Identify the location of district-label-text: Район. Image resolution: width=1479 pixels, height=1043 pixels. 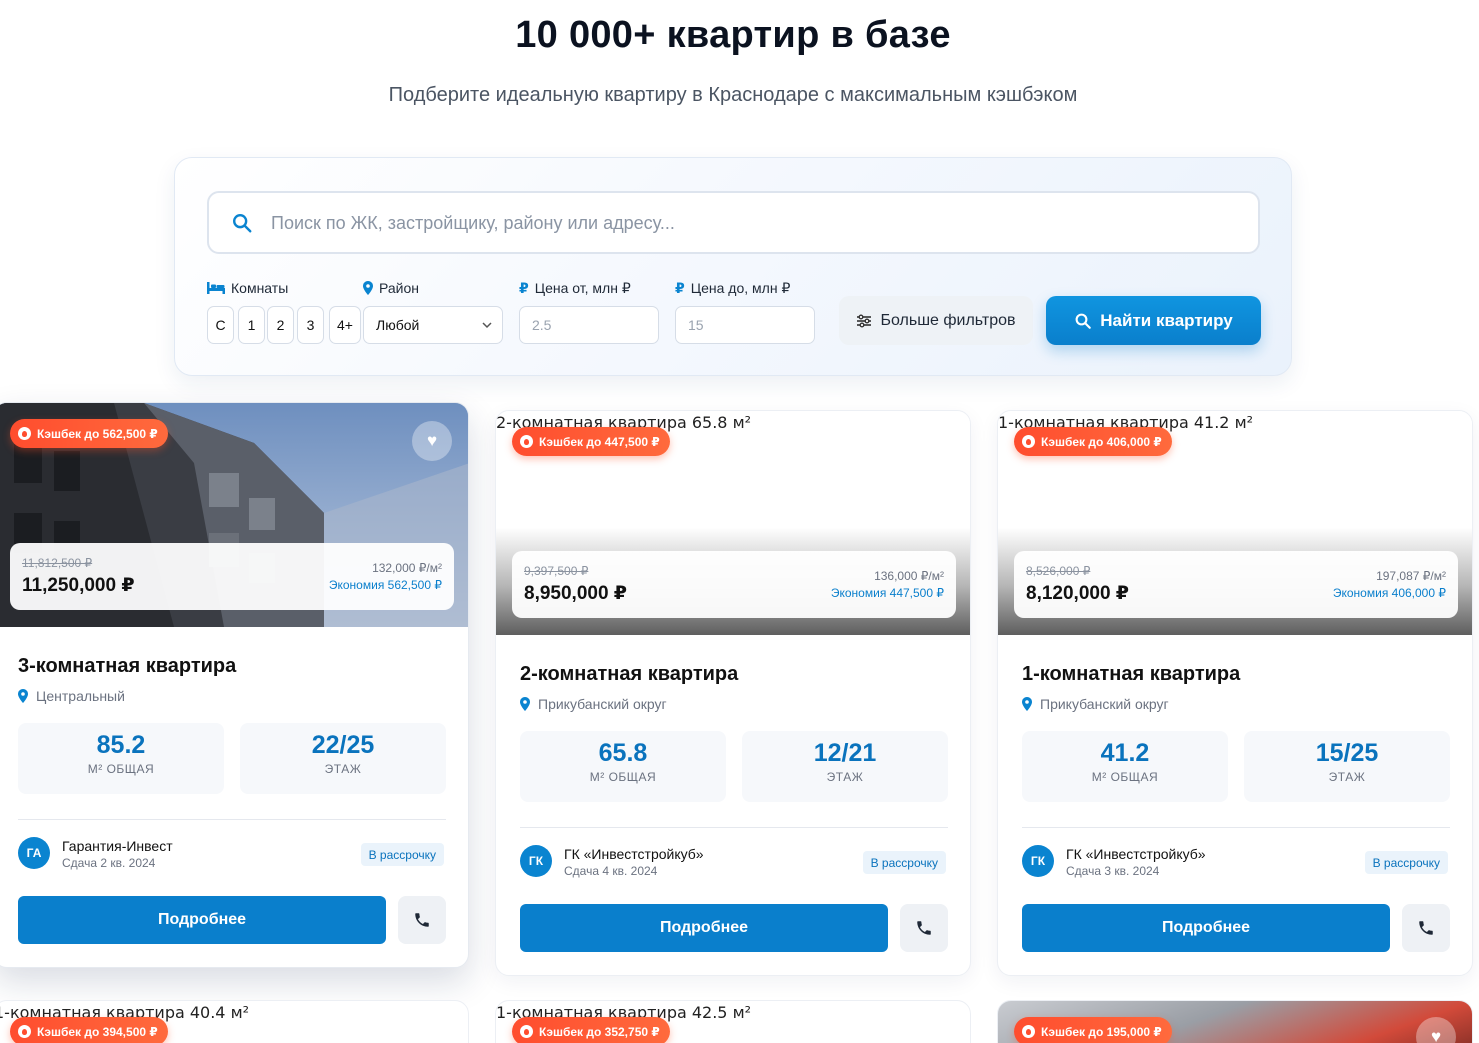
(399, 288).